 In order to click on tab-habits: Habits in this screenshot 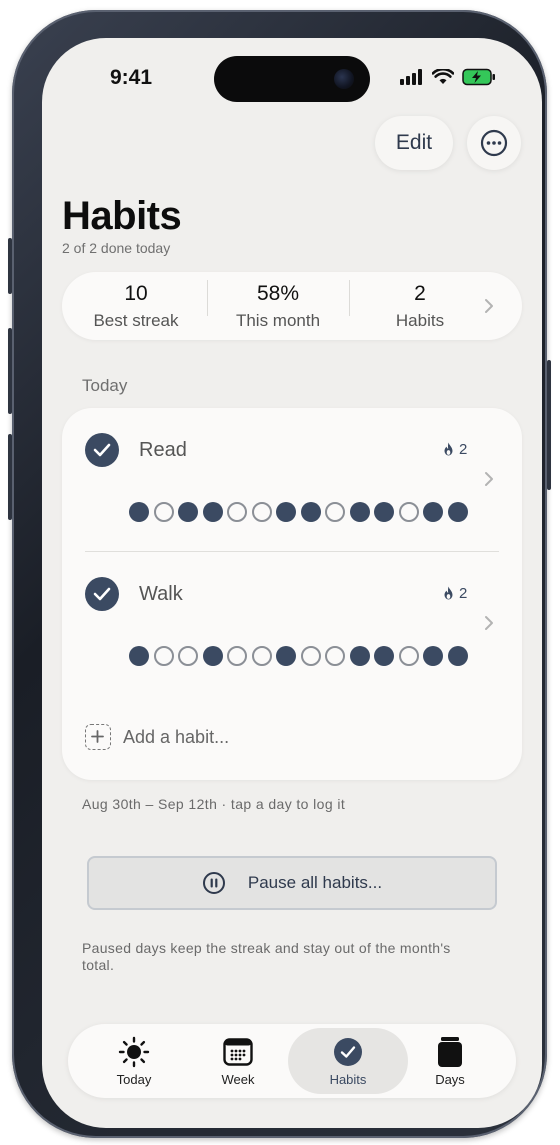, I will do `click(348, 1061)`.